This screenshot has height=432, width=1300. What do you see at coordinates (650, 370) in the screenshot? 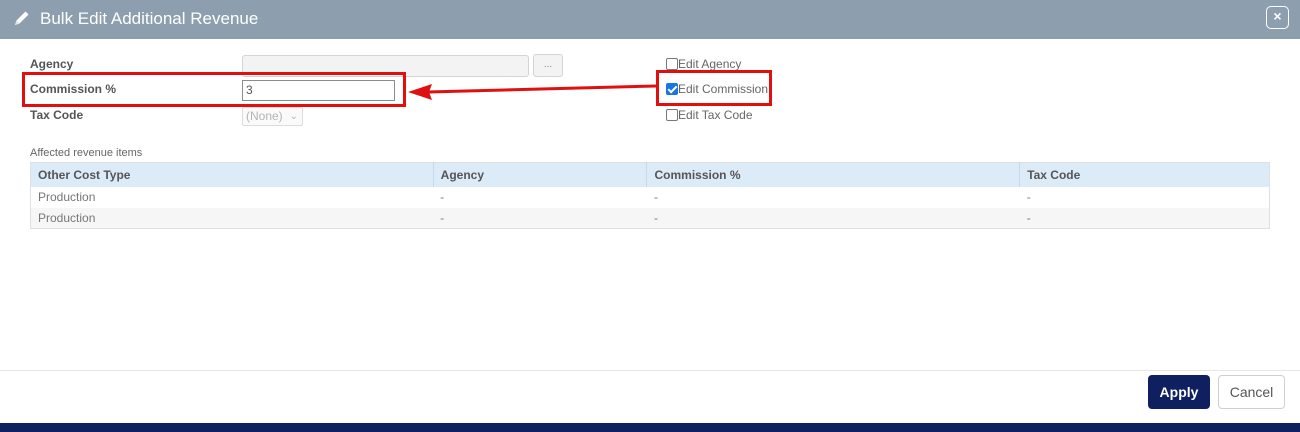
I see `footer-divider` at bounding box center [650, 370].